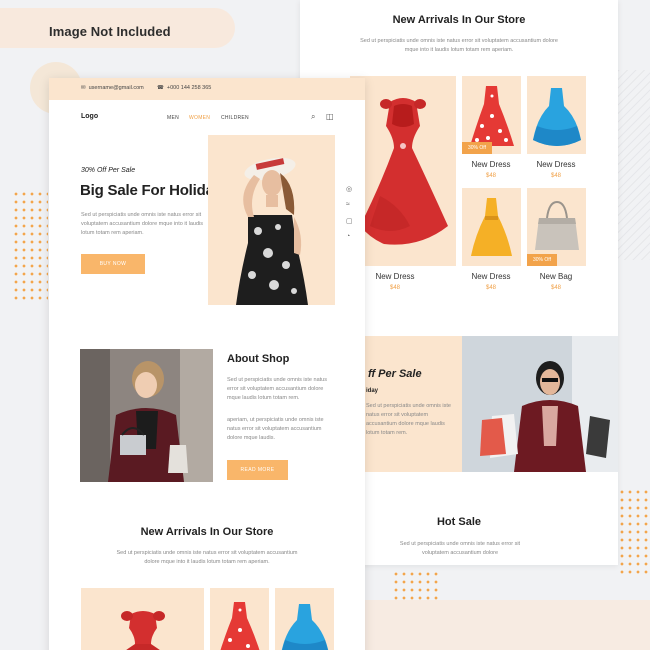 This screenshot has height=650, width=650. Describe the element at coordinates (110, 31) in the screenshot. I see `image-not-included-label: Image Not Included` at that location.